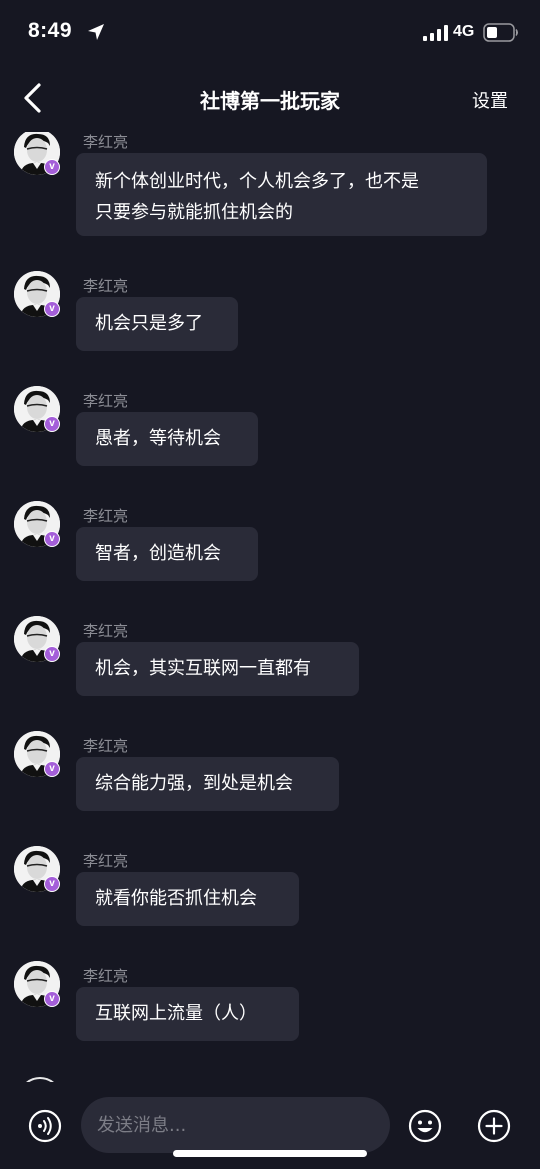 The height and width of the screenshot is (1169, 540). Describe the element at coordinates (149, 323) in the screenshot. I see `message-line: 机会只是多了` at that location.